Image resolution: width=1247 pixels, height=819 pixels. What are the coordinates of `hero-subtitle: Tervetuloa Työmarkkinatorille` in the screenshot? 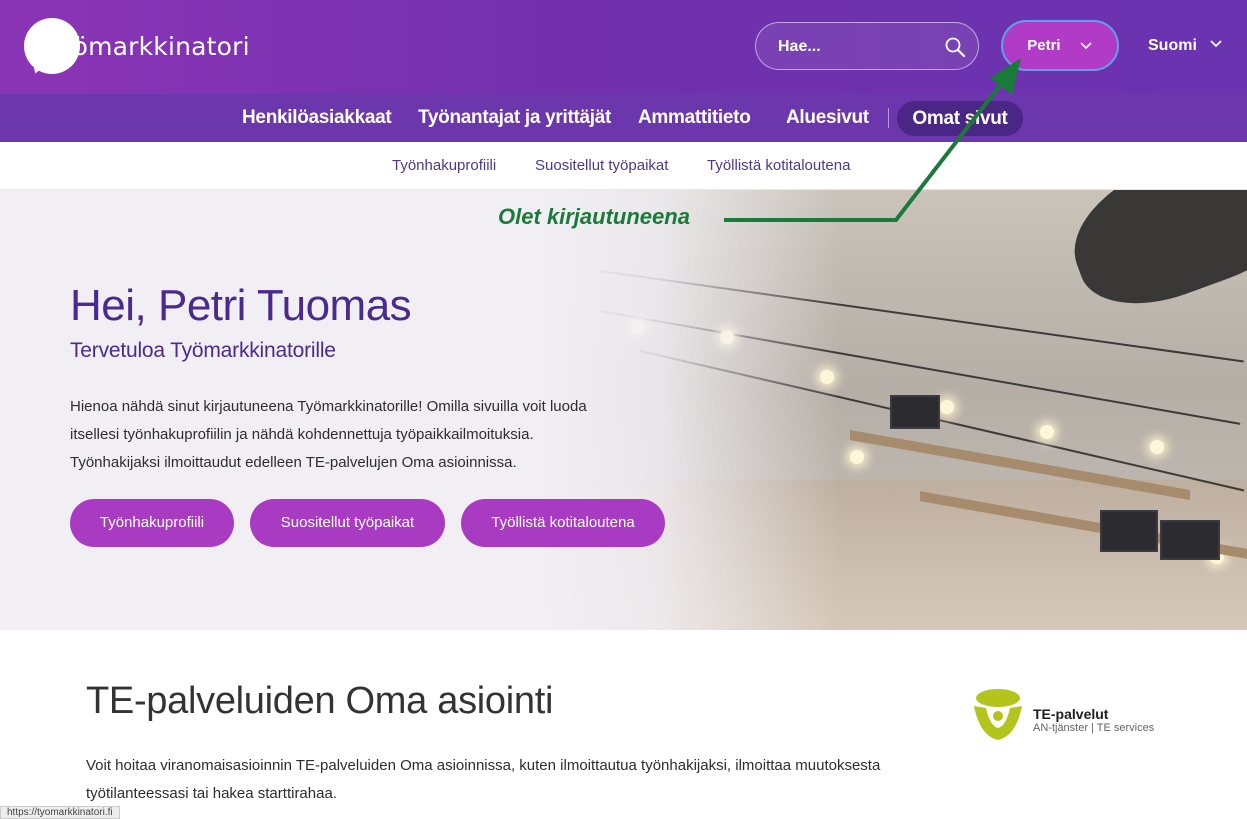 It's located at (203, 350).